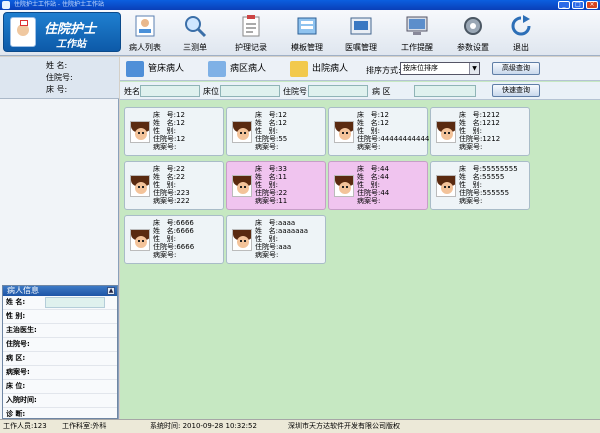 This screenshot has width=600, height=433. I want to click on filter-name-input, so click(170, 91).